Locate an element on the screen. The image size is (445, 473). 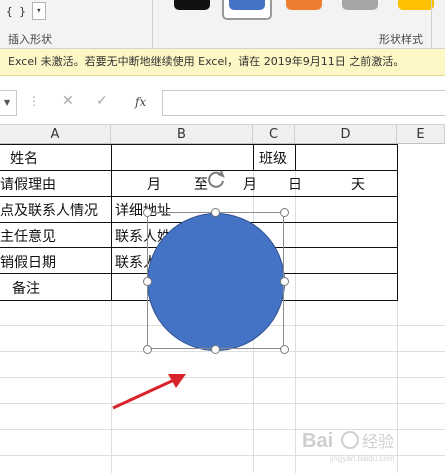
style-swatch-black is located at coordinates (192, 5).